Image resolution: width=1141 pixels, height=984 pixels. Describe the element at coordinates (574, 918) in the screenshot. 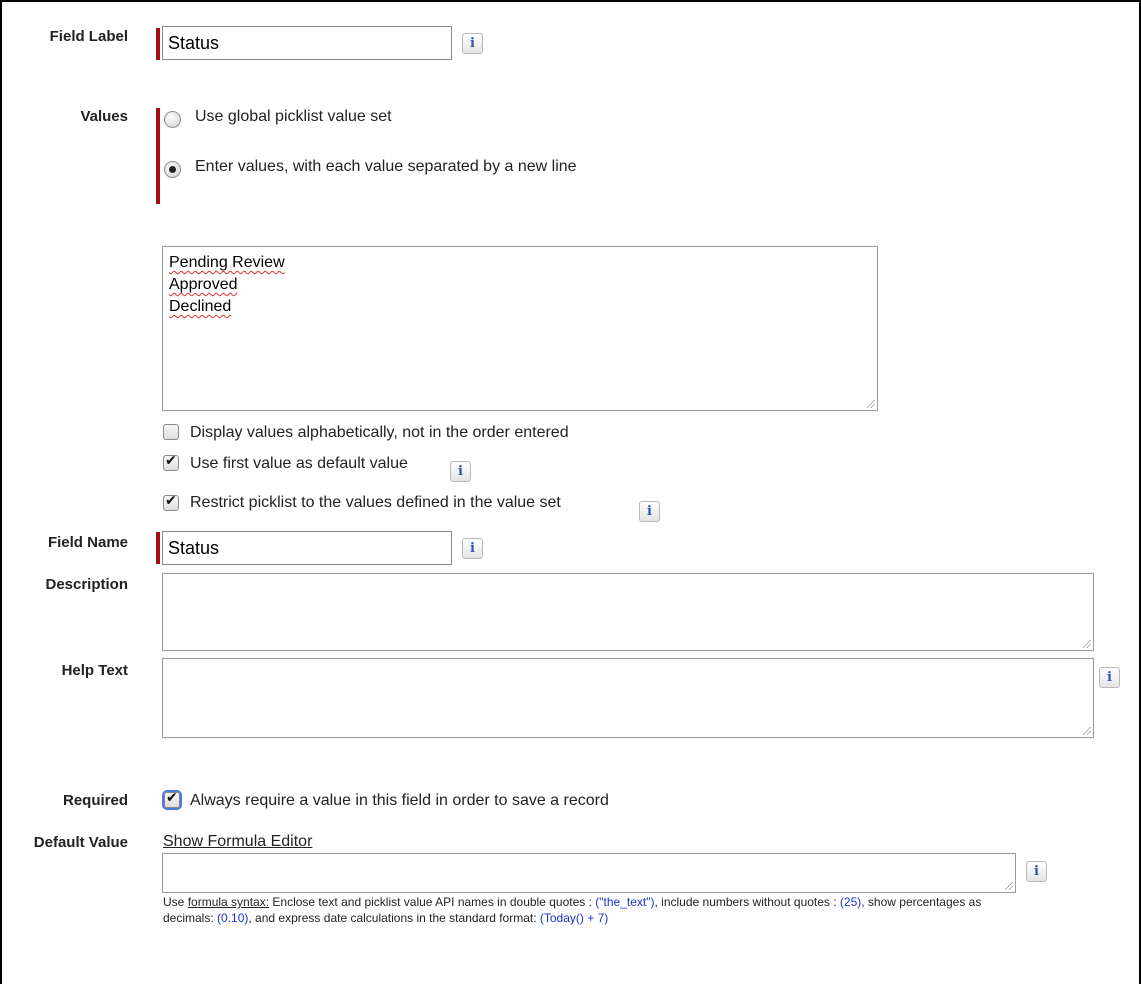

I see `hint-example: (Today() + 7)` at that location.